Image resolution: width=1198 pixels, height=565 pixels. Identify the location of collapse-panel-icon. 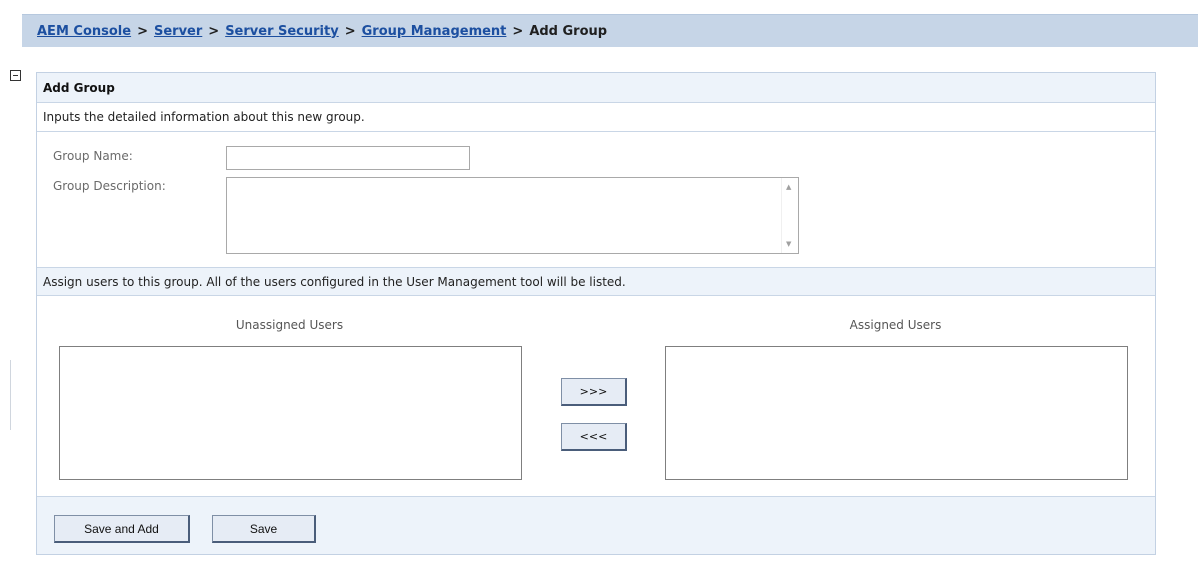
(15, 75).